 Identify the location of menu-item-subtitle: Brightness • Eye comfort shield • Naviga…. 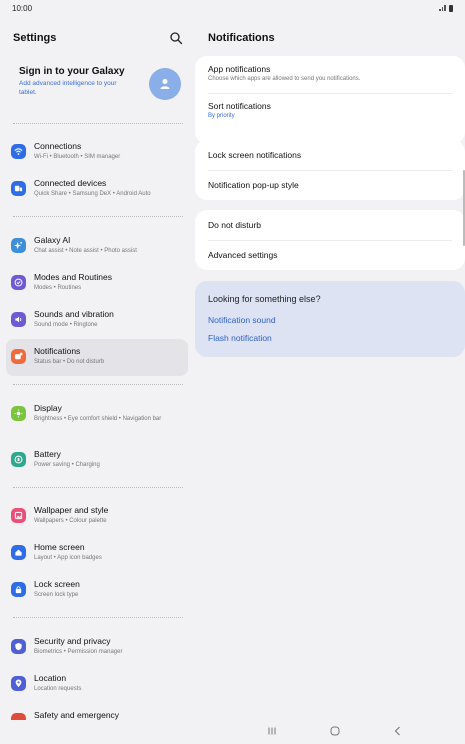
(98, 419).